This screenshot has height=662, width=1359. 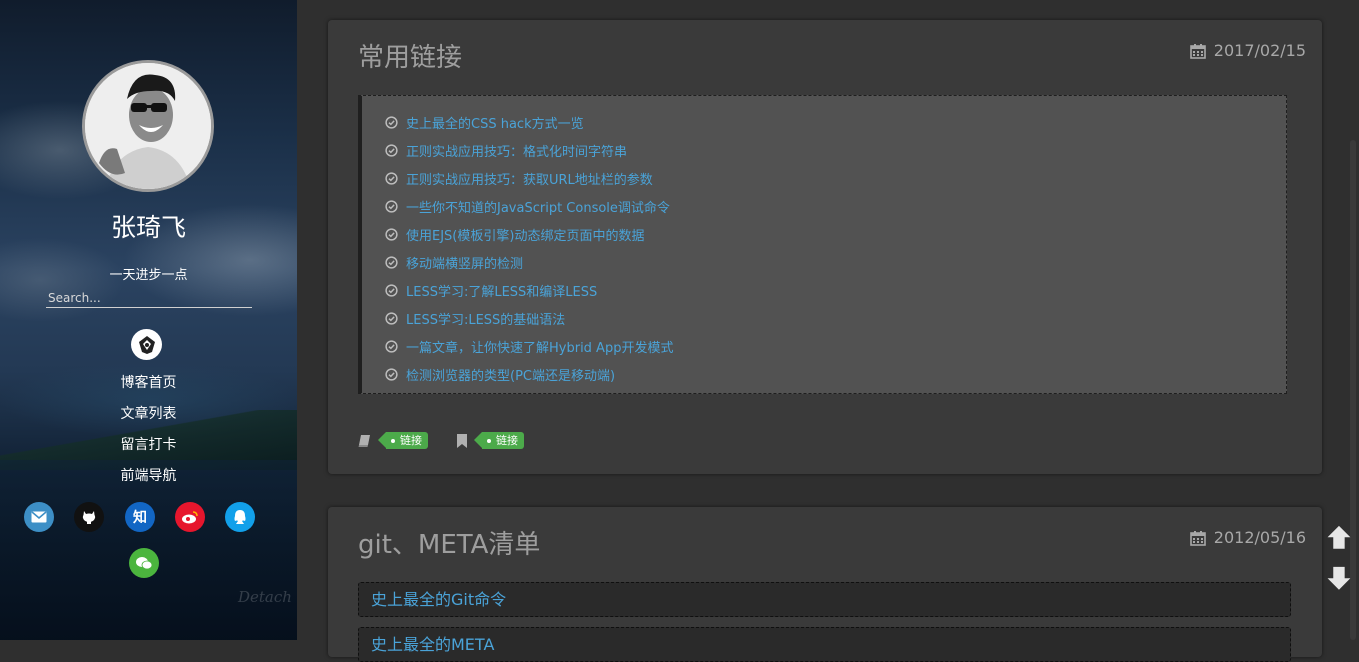 What do you see at coordinates (144, 563) in the screenshot?
I see `wechat-icon` at bounding box center [144, 563].